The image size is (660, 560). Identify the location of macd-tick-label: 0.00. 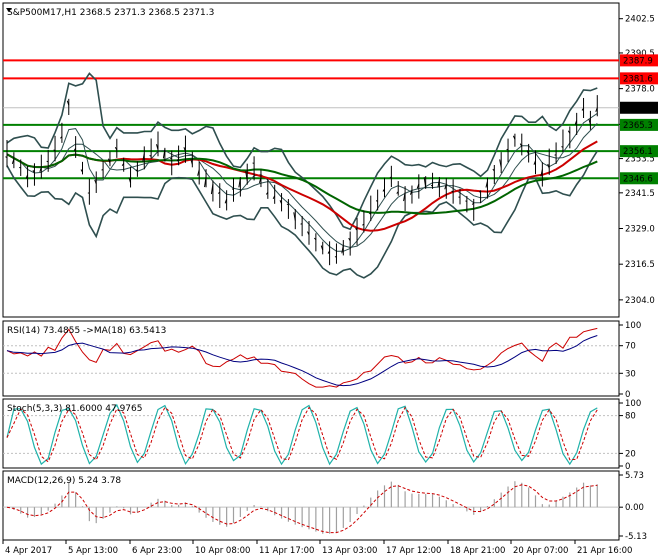
(634, 508).